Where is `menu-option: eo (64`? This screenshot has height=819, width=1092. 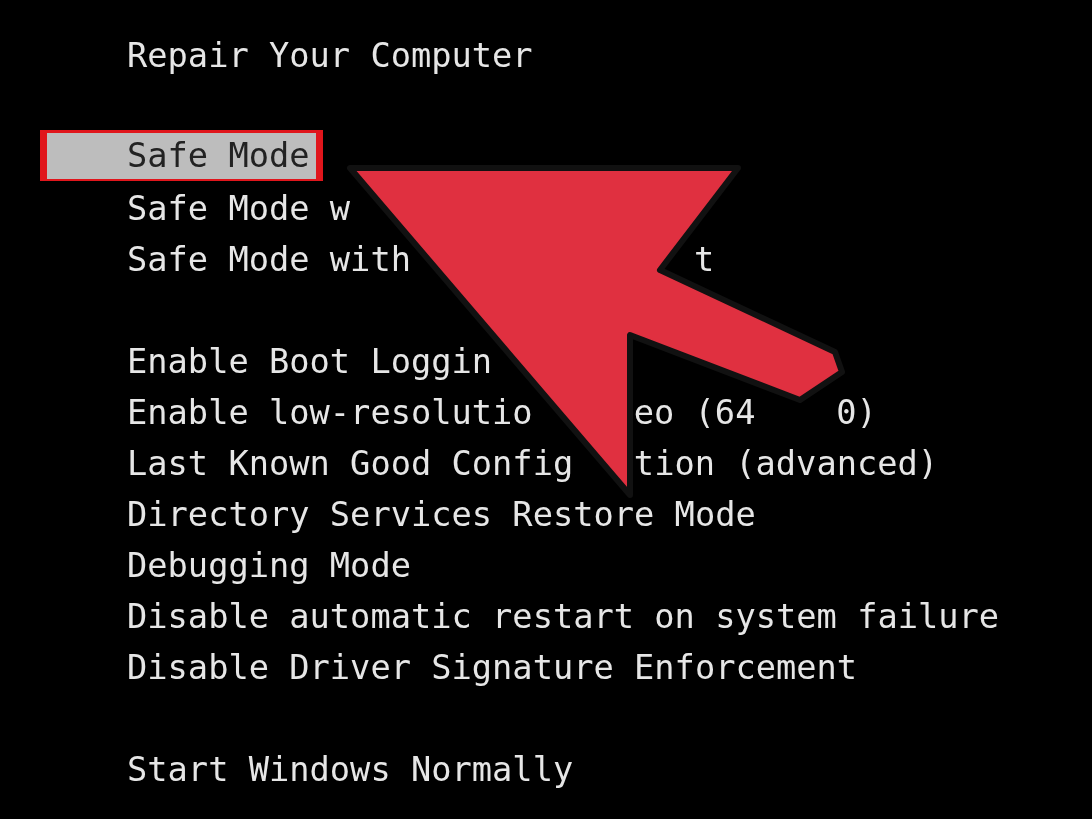 menu-option: eo (64 is located at coordinates (694, 412).